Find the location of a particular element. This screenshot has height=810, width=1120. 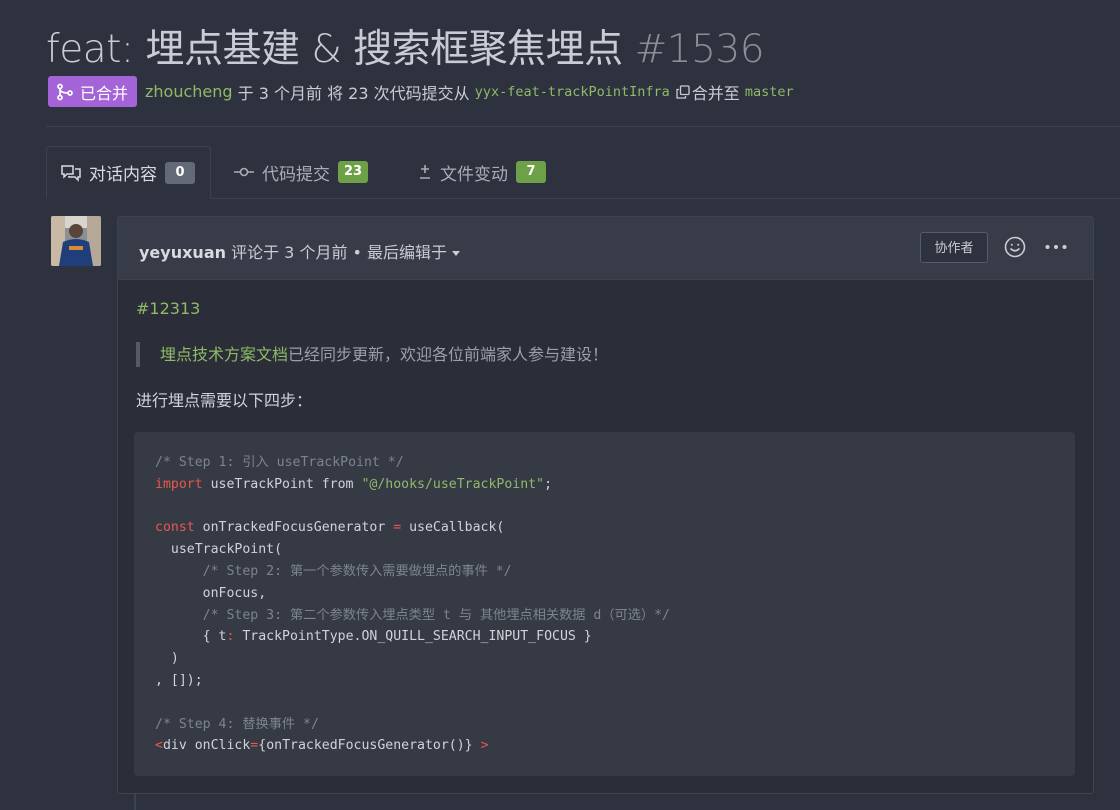

more-options-icon is located at coordinates (1056, 247).